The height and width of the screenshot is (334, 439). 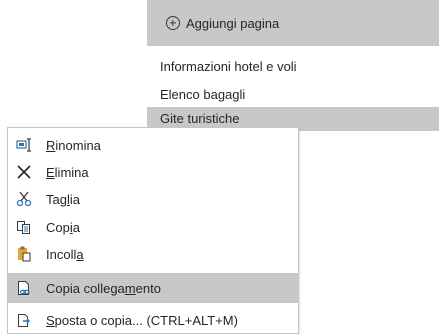 What do you see at coordinates (24, 227) in the screenshot?
I see `copy-icon` at bounding box center [24, 227].